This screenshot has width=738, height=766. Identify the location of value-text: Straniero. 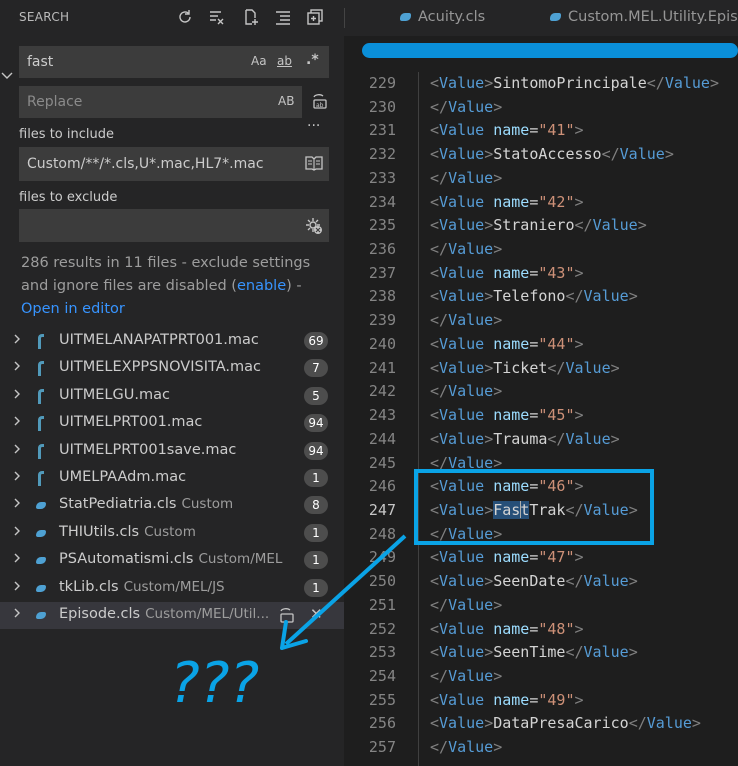
(534, 225).